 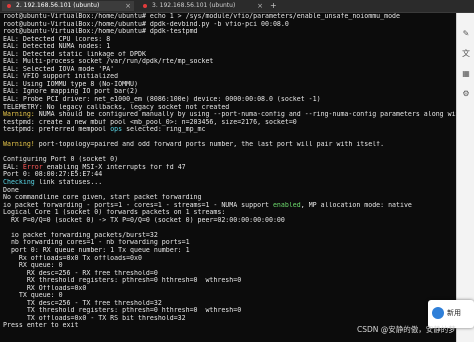 I want to click on terminal-line: Configuring Port 0 (socket 0), so click(x=229, y=160).